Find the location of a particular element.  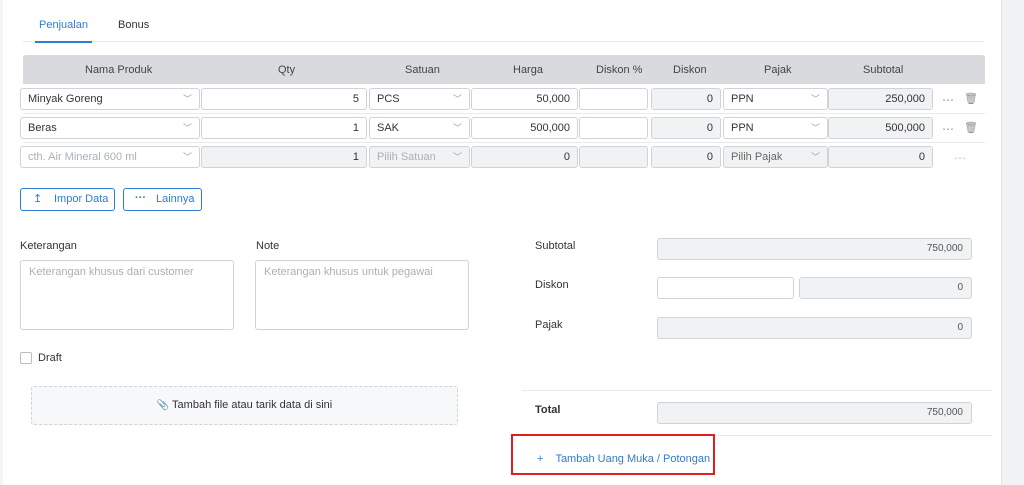

summary-discount-input is located at coordinates (725, 288).